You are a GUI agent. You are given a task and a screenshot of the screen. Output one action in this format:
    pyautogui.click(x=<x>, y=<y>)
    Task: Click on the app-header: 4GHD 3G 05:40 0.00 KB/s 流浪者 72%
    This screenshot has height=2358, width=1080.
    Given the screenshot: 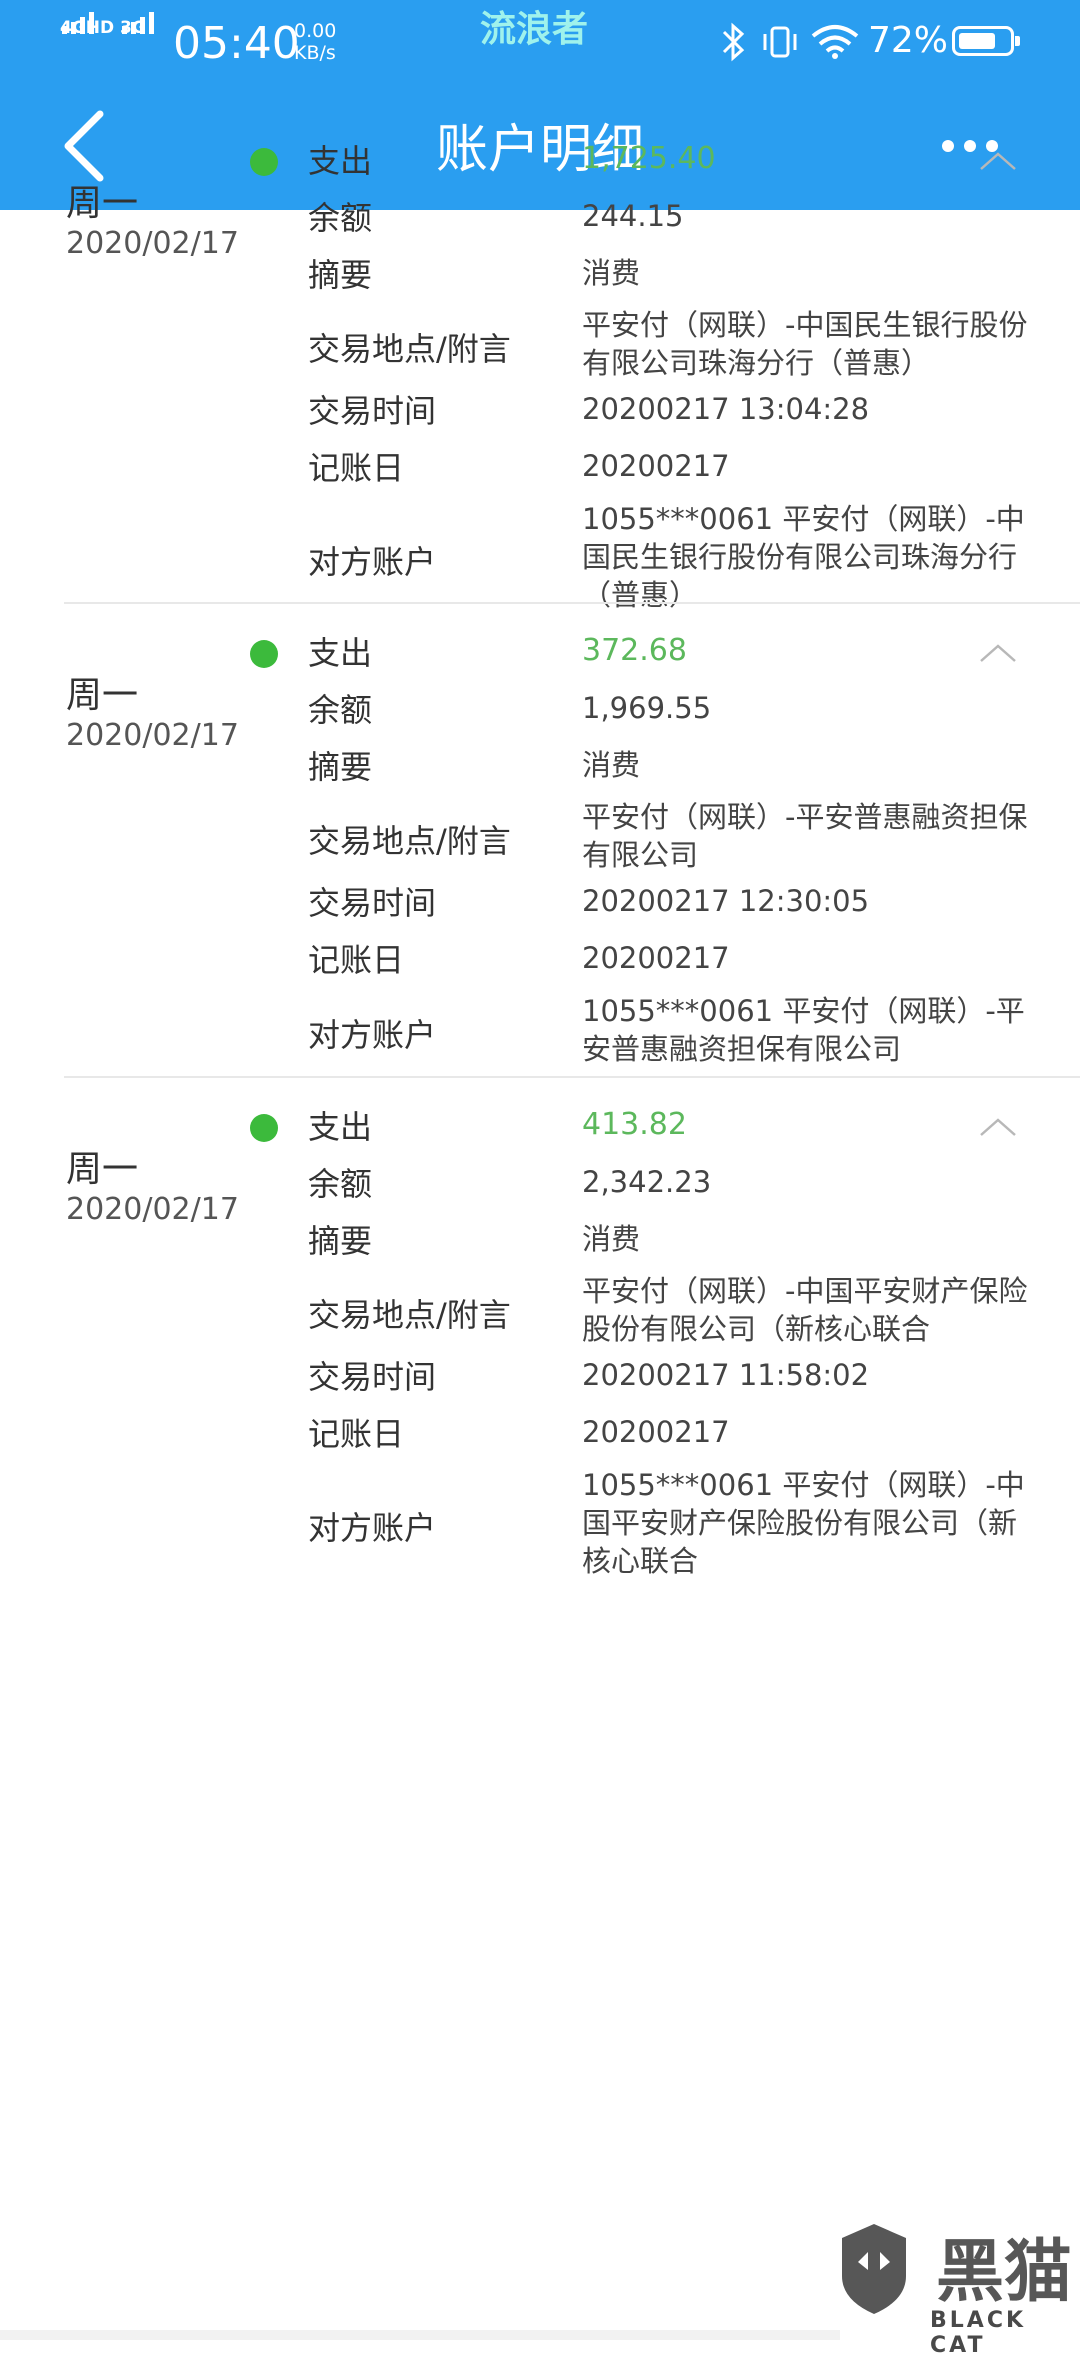 What is the action you would take?
    pyautogui.click(x=540, y=105)
    